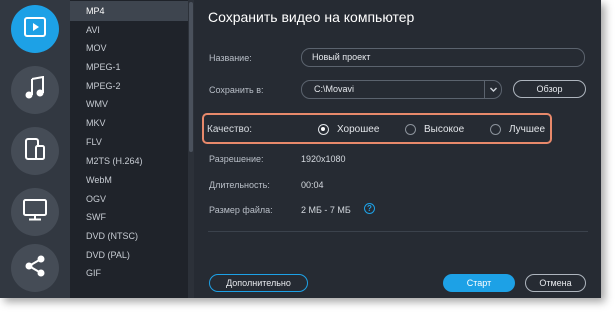 The image size is (615, 312). What do you see at coordinates (129, 104) in the screenshot?
I see `format-item-wmv: WMV` at bounding box center [129, 104].